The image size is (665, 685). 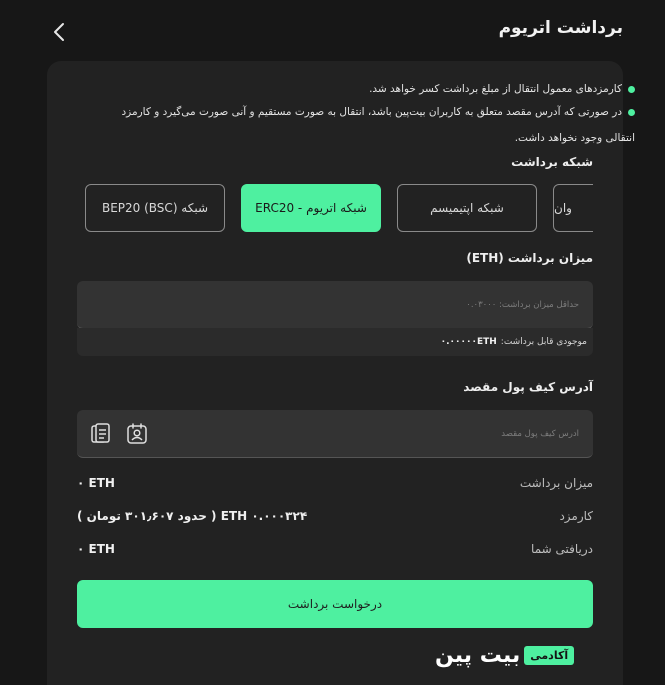 What do you see at coordinates (332, 31) in the screenshot?
I see `top-bar: برداشت اتریوم` at bounding box center [332, 31].